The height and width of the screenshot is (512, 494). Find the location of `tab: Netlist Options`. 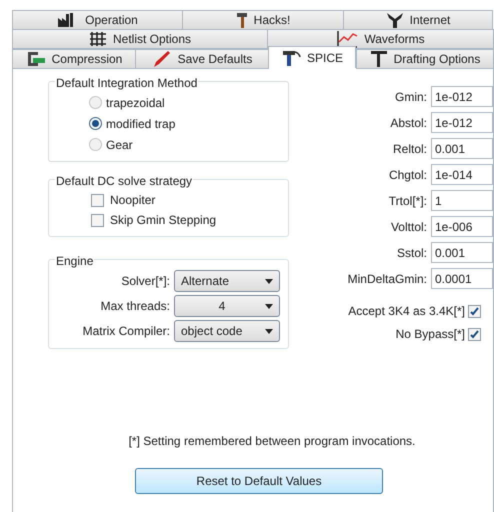

tab: Netlist Options is located at coordinates (140, 39).